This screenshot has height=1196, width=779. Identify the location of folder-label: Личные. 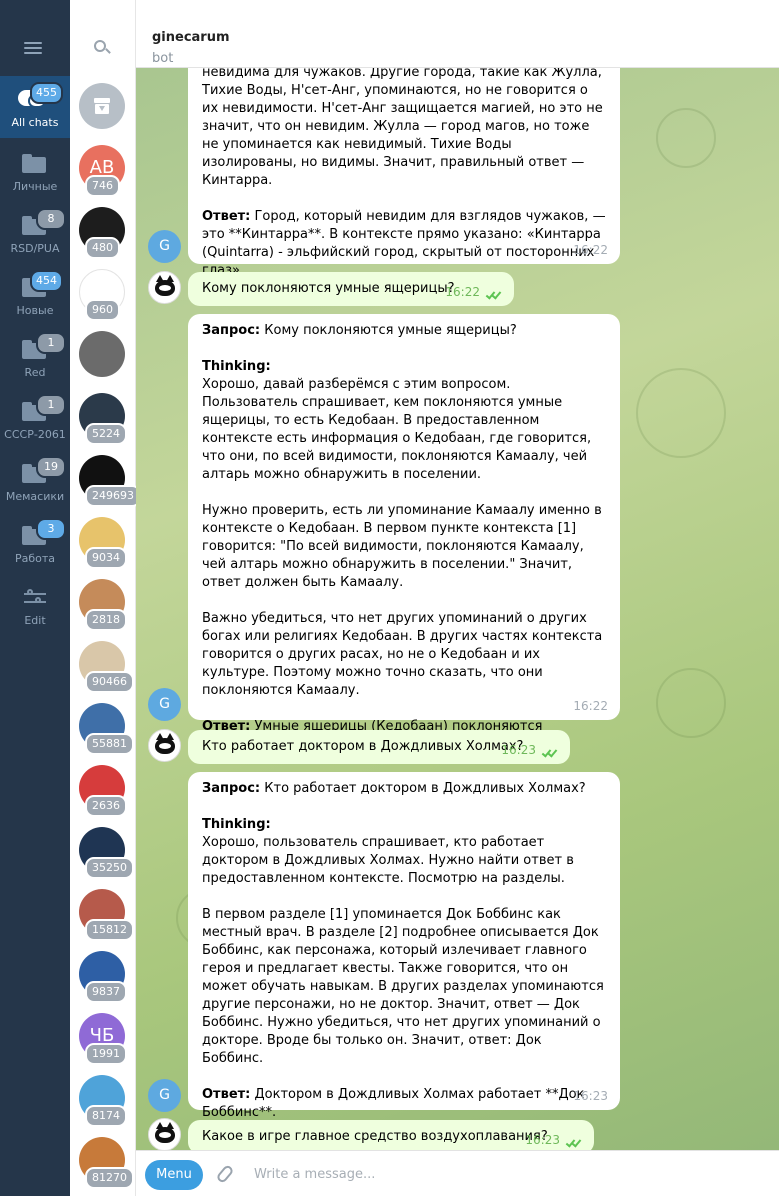
(35, 186).